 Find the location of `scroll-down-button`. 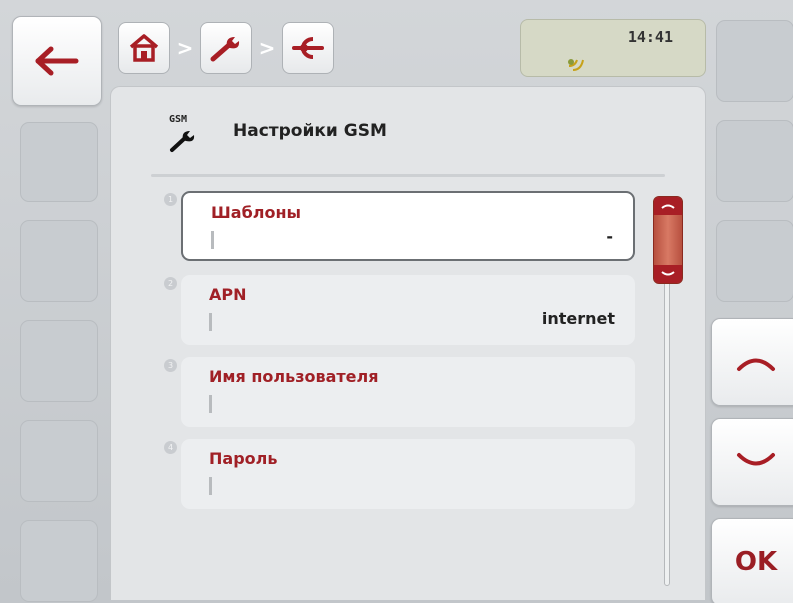

scroll-down-button is located at coordinates (752, 462).